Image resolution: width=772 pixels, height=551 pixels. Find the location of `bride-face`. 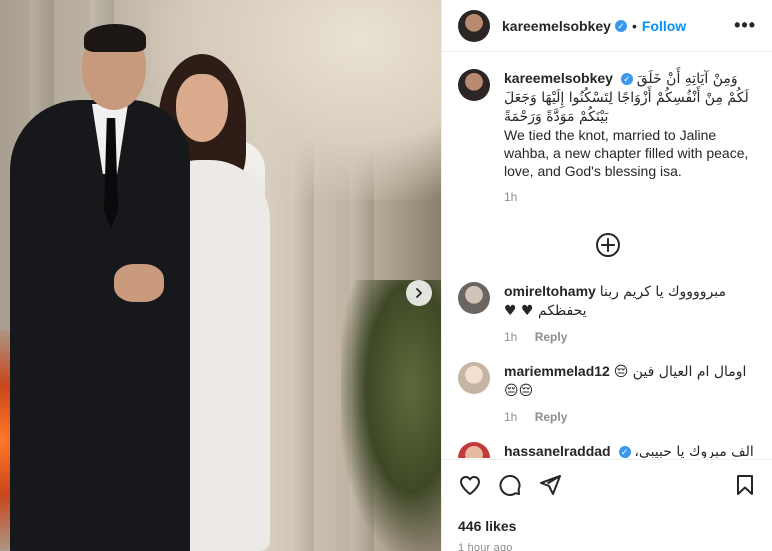

bride-face is located at coordinates (202, 108).